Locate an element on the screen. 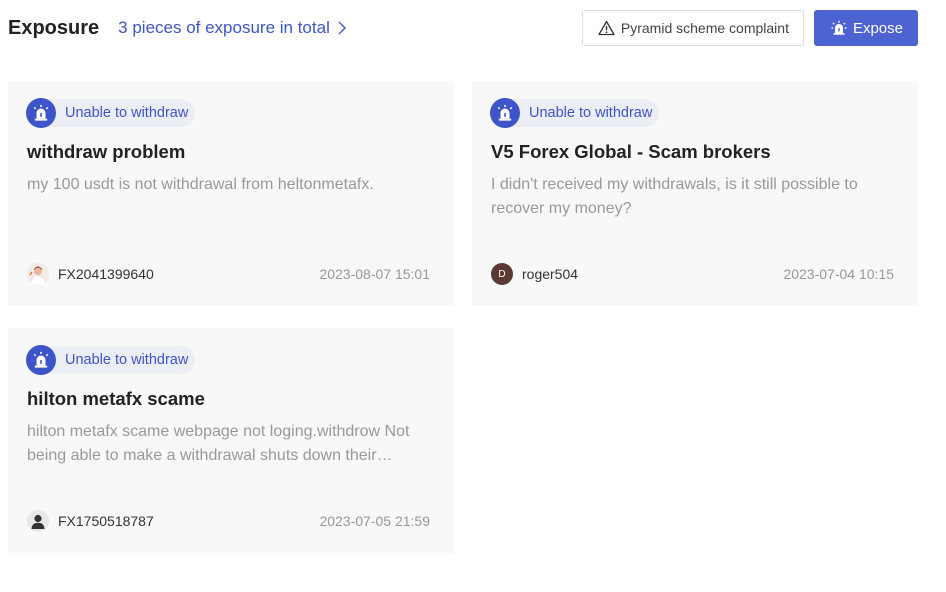  username: FX1750518787 is located at coordinates (106, 521).